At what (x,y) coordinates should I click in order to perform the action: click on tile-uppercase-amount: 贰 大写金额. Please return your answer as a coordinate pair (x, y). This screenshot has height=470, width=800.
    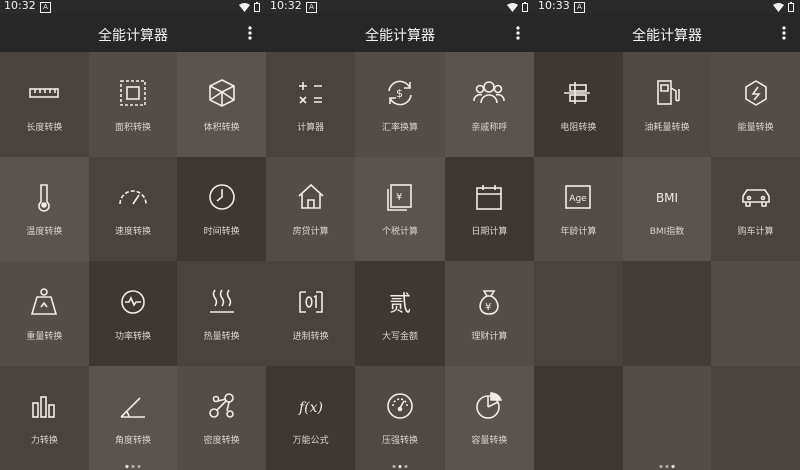
    Looking at the image, I should click on (400, 313).